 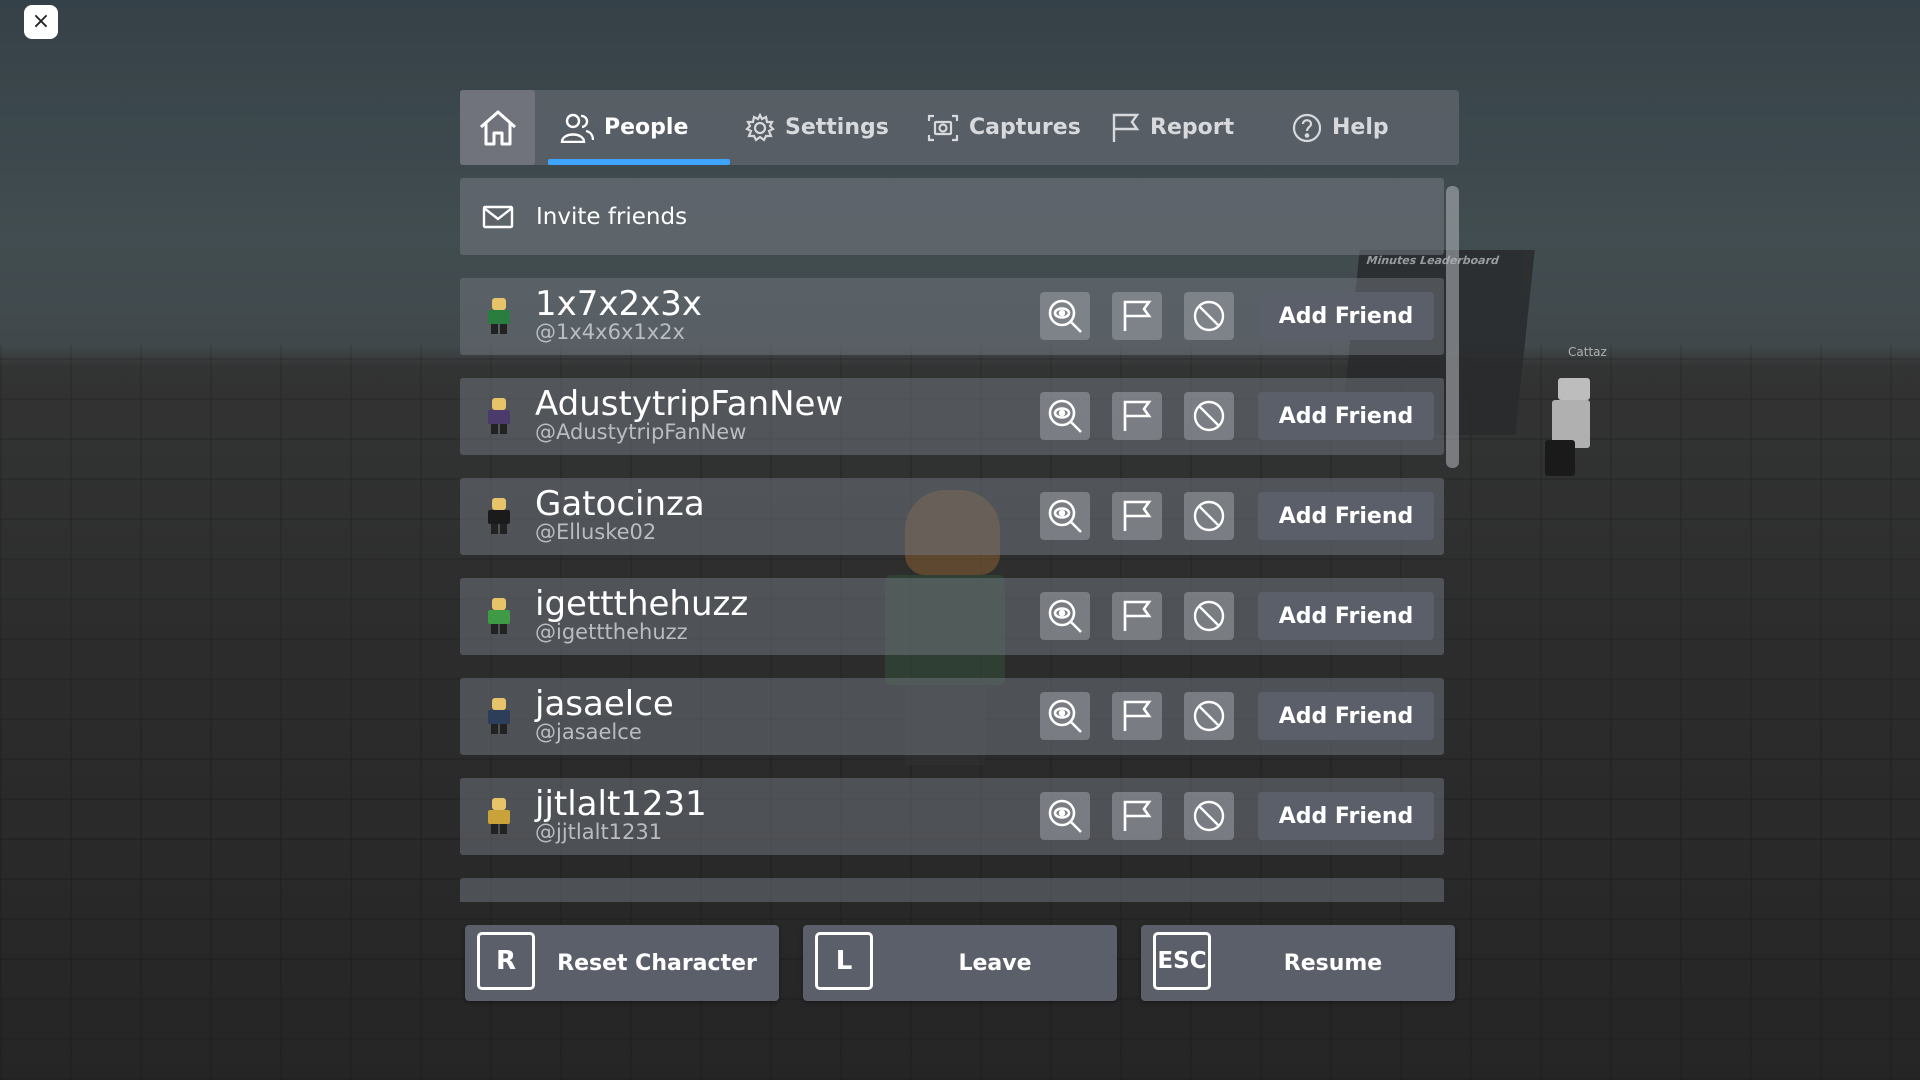 I want to click on leave-label: Leave, so click(x=995, y=963).